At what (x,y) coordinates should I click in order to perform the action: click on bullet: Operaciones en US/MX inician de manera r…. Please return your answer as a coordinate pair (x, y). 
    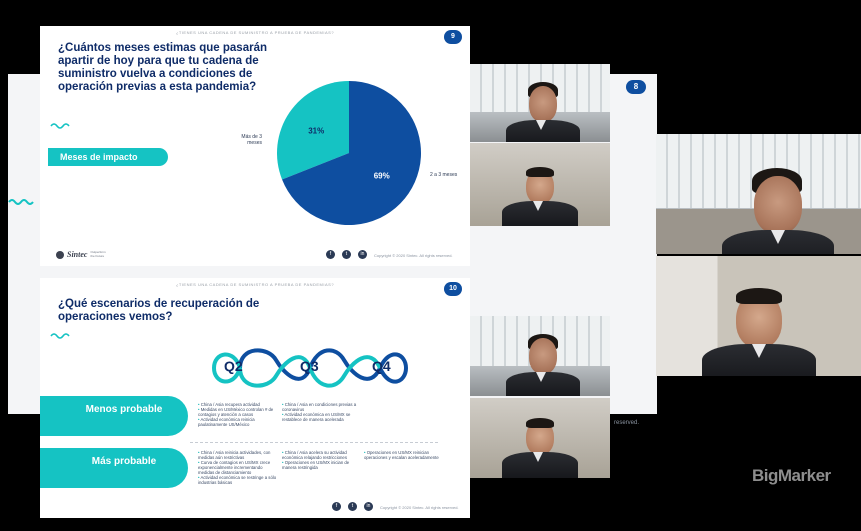
    Looking at the image, I should click on (322, 465).